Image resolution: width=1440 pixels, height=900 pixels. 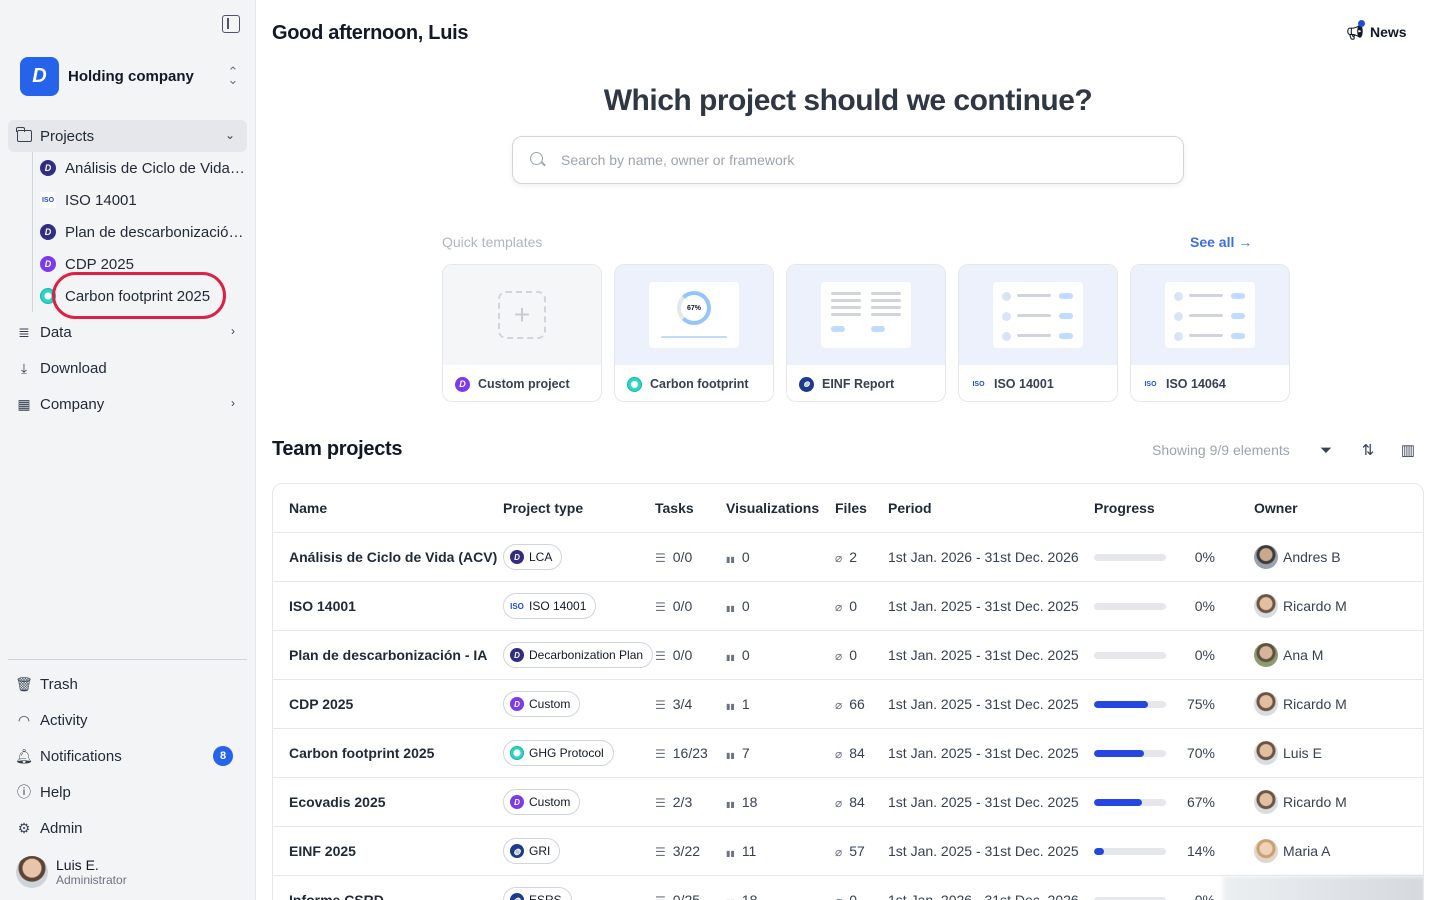 What do you see at coordinates (1292, 851) in the screenshot?
I see `owner-cell: Maria A` at bounding box center [1292, 851].